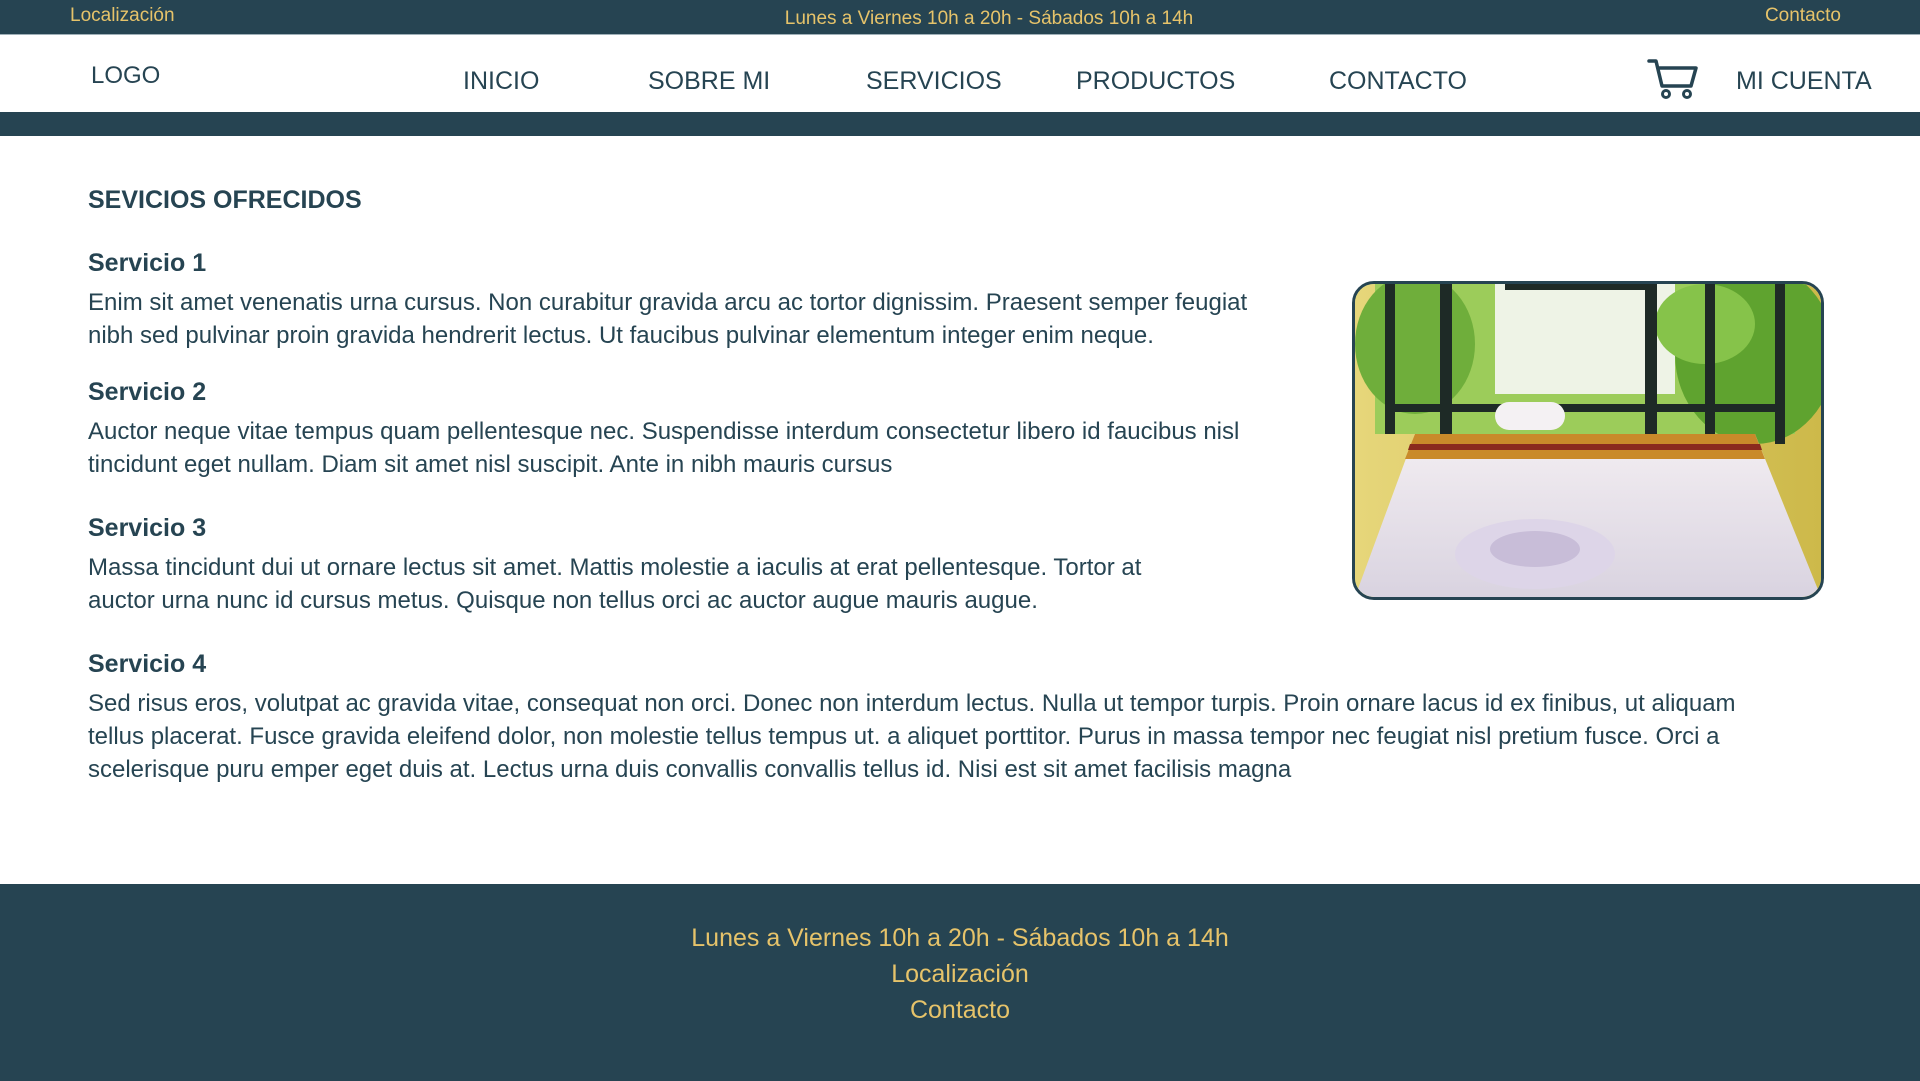 The height and width of the screenshot is (1081, 1920). I want to click on nav-item-sobre-mi: SOBRE MI, so click(709, 81).